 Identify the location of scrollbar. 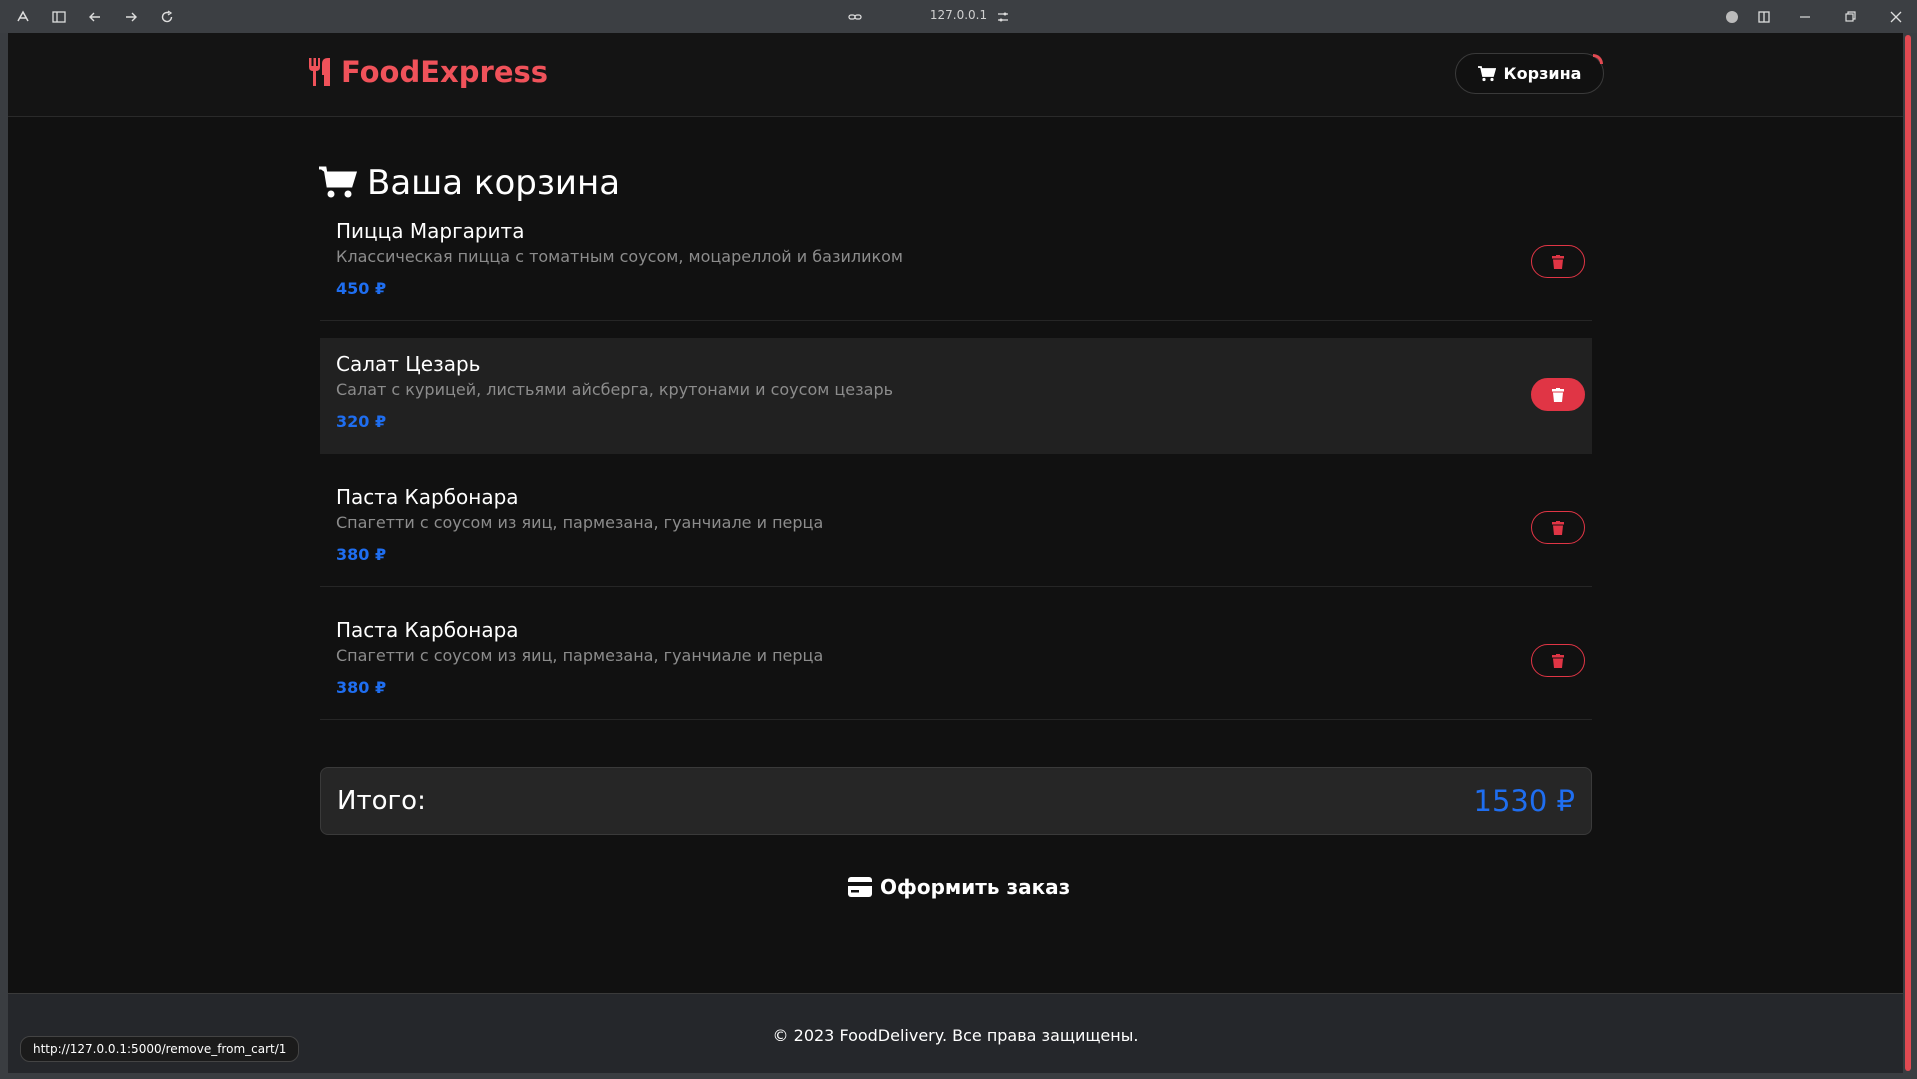
(1908, 553).